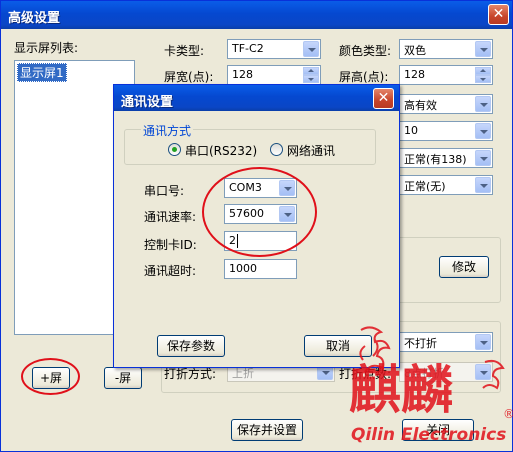 Image resolution: width=513 pixels, height=452 pixels. I want to click on dialog-title: 通讯设置, so click(147, 102).